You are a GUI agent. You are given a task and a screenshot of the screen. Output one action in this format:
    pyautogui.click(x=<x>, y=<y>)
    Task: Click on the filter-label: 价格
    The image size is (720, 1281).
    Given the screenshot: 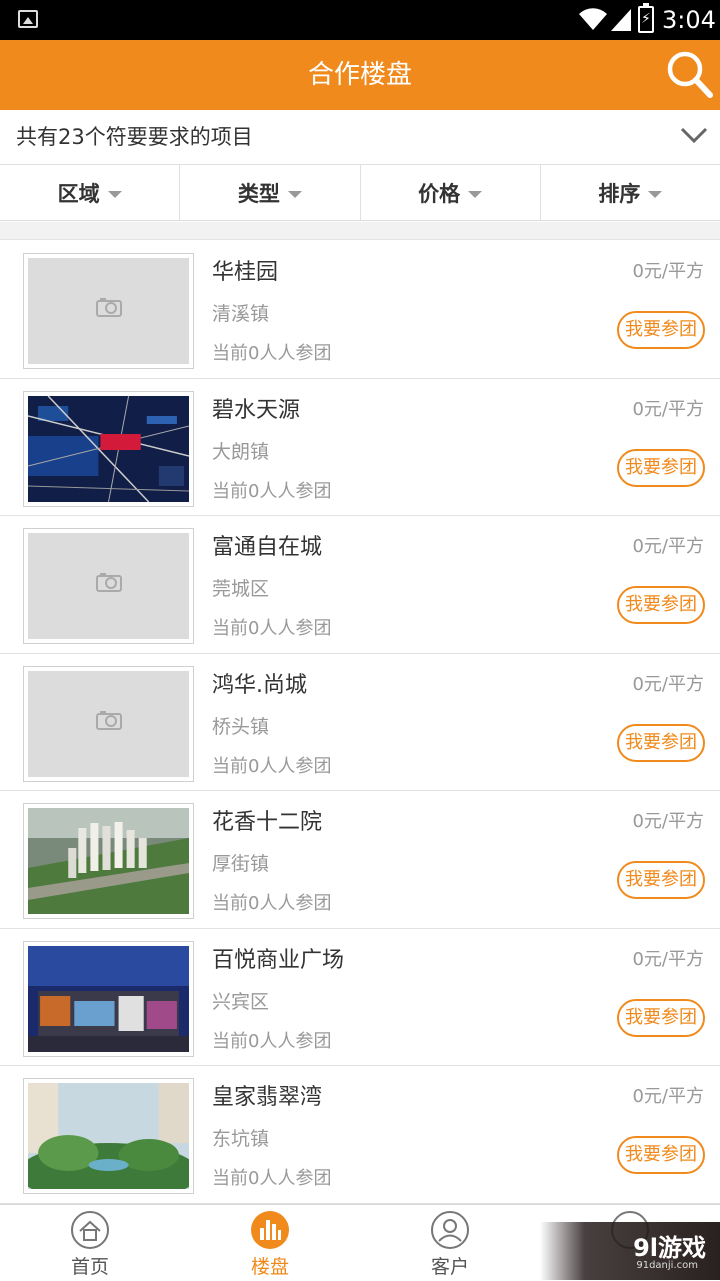 What is the action you would take?
    pyautogui.click(x=439, y=194)
    